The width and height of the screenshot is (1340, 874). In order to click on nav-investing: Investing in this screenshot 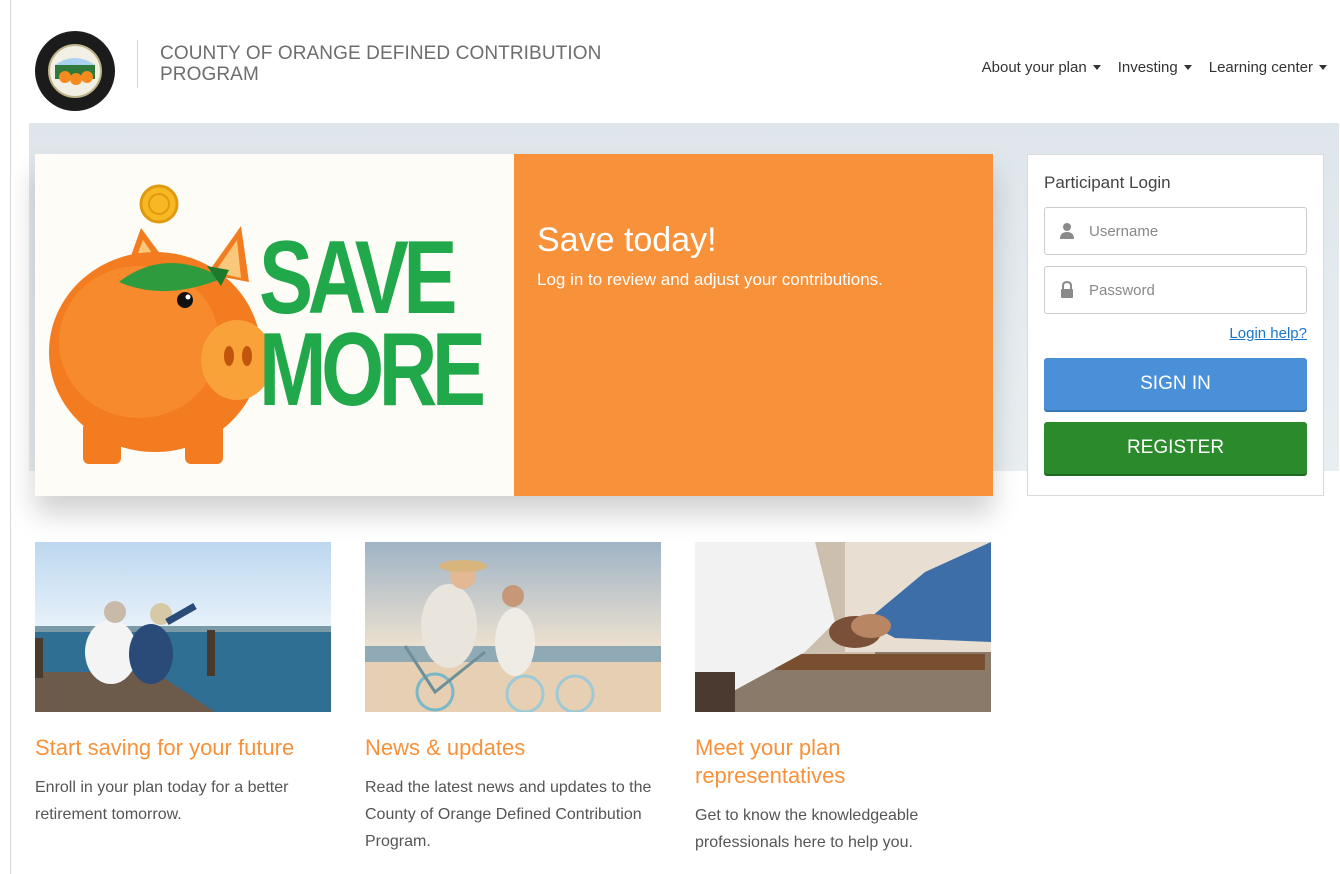, I will do `click(1155, 67)`.